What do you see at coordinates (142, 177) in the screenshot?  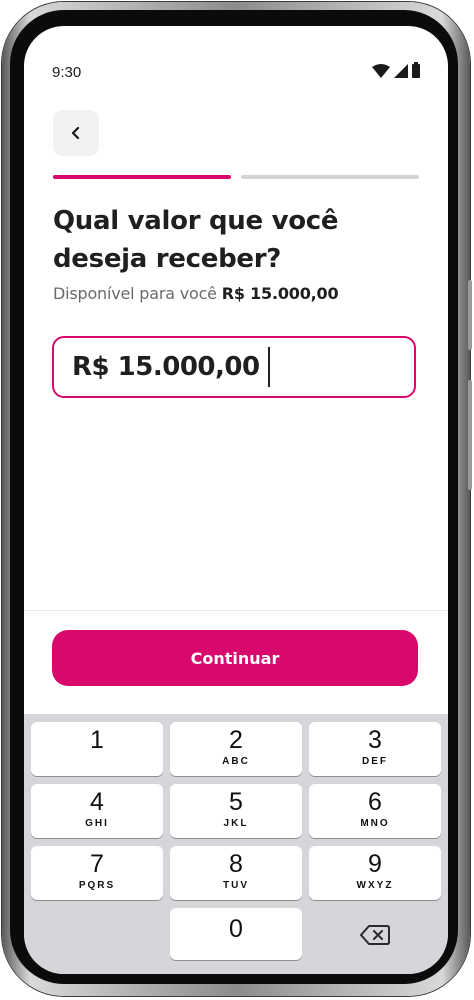 I see `progress-step-active` at bounding box center [142, 177].